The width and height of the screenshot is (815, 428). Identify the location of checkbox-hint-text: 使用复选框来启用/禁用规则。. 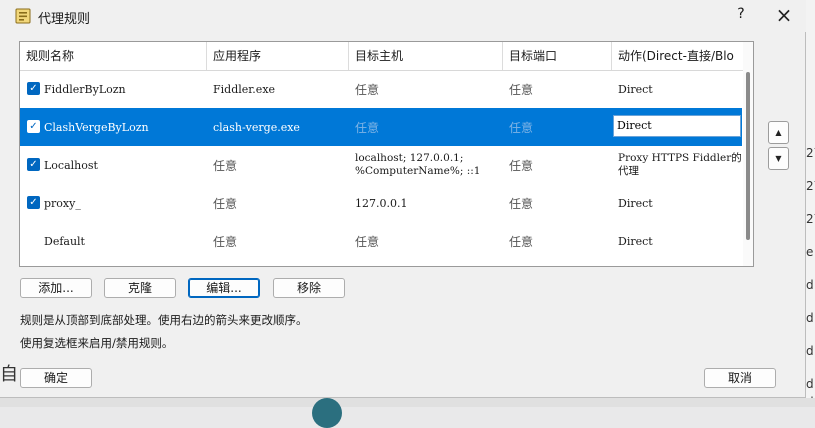
(97, 343).